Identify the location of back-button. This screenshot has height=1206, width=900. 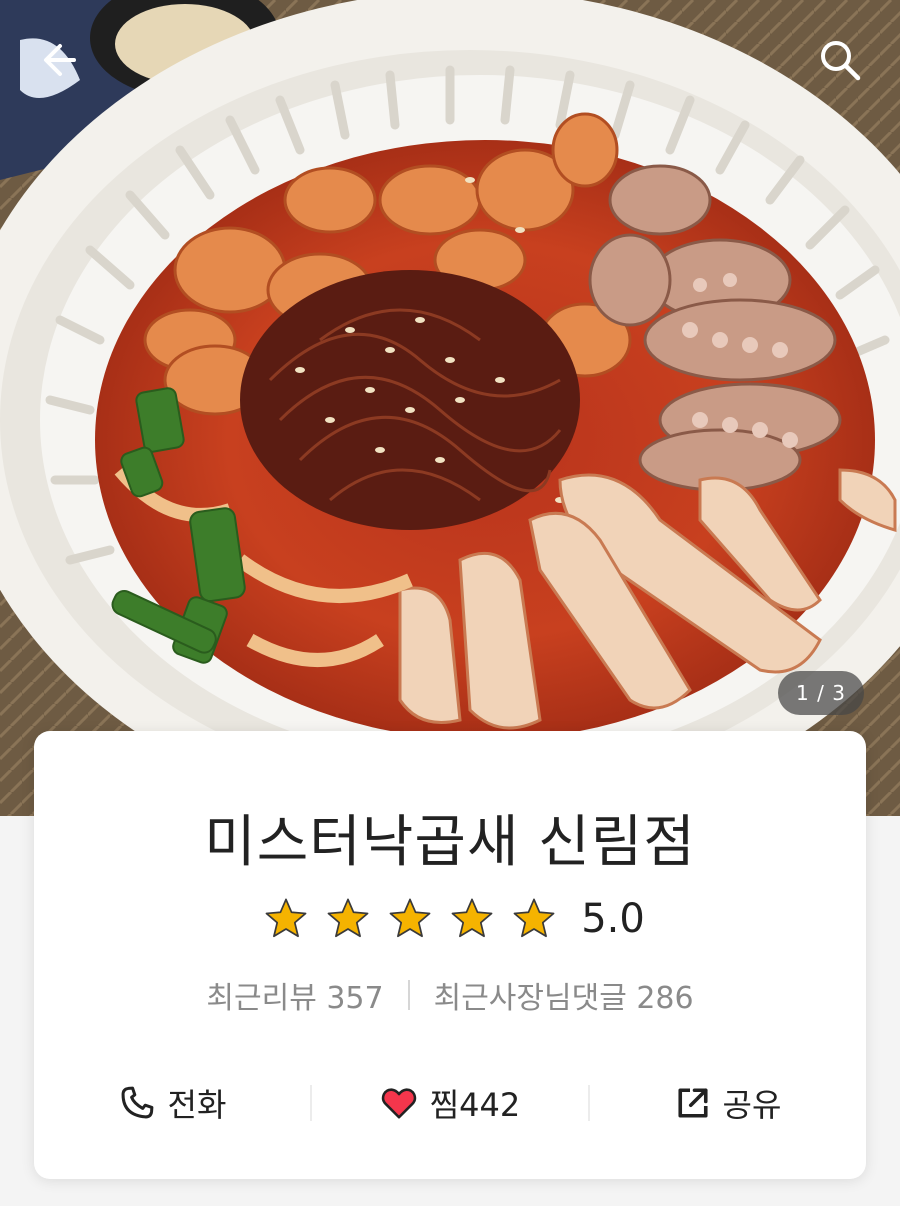
(60, 60).